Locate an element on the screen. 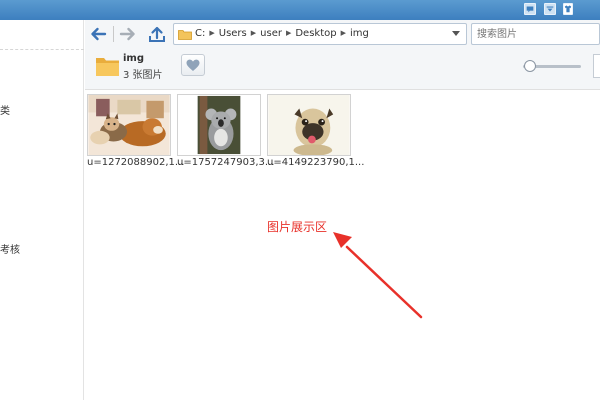 The image size is (600, 400). upload-icon is located at coordinates (157, 34).